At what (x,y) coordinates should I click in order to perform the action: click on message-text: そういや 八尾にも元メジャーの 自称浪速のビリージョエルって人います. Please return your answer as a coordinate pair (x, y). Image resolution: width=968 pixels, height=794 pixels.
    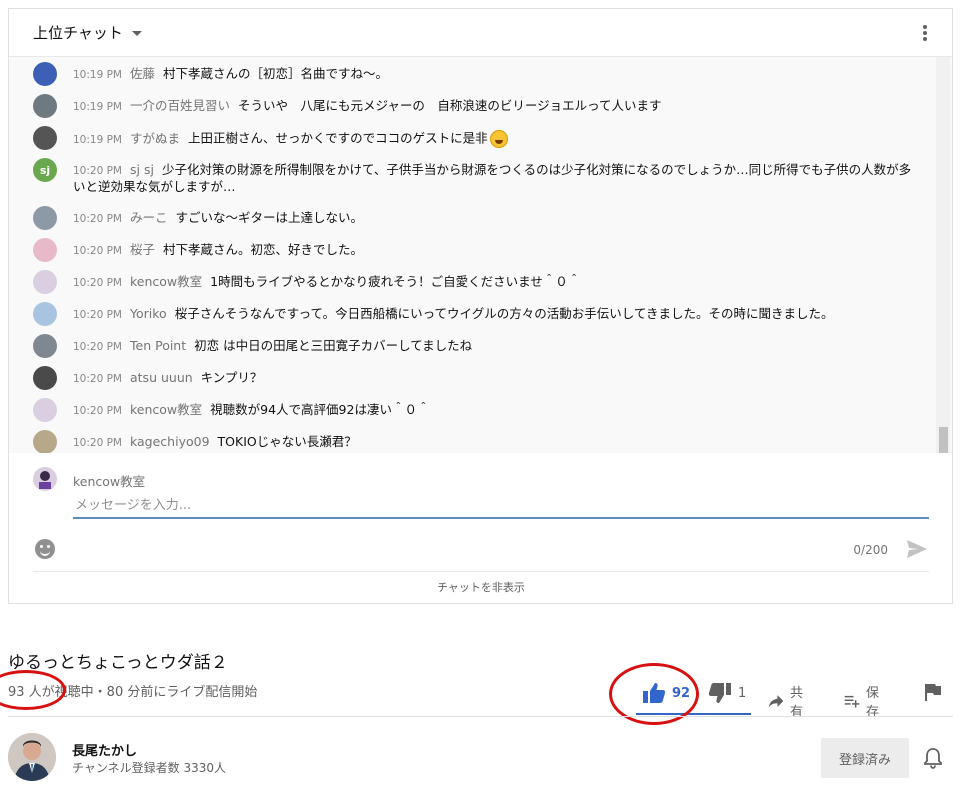
    Looking at the image, I should click on (450, 105).